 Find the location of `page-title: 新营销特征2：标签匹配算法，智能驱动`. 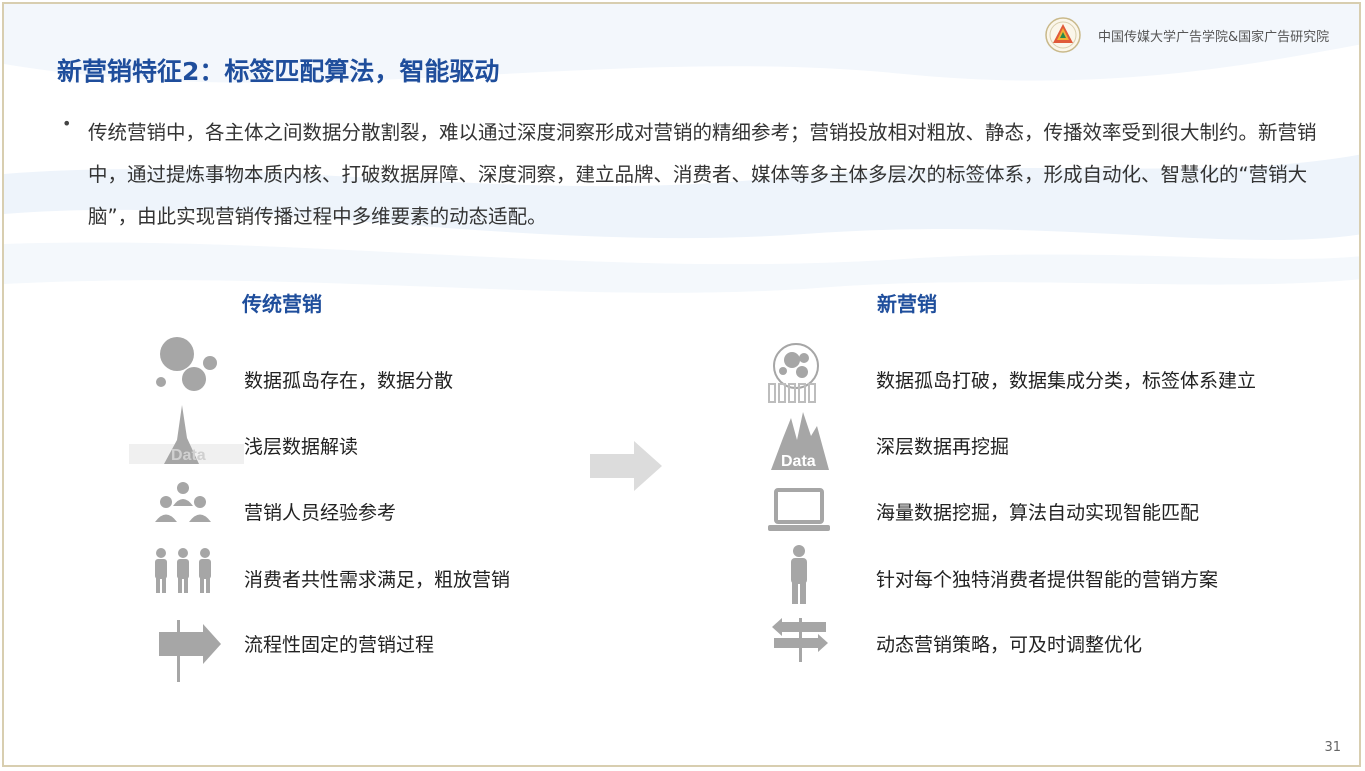

page-title: 新营销特征2：标签匹配算法，智能驱动 is located at coordinates (278, 71).